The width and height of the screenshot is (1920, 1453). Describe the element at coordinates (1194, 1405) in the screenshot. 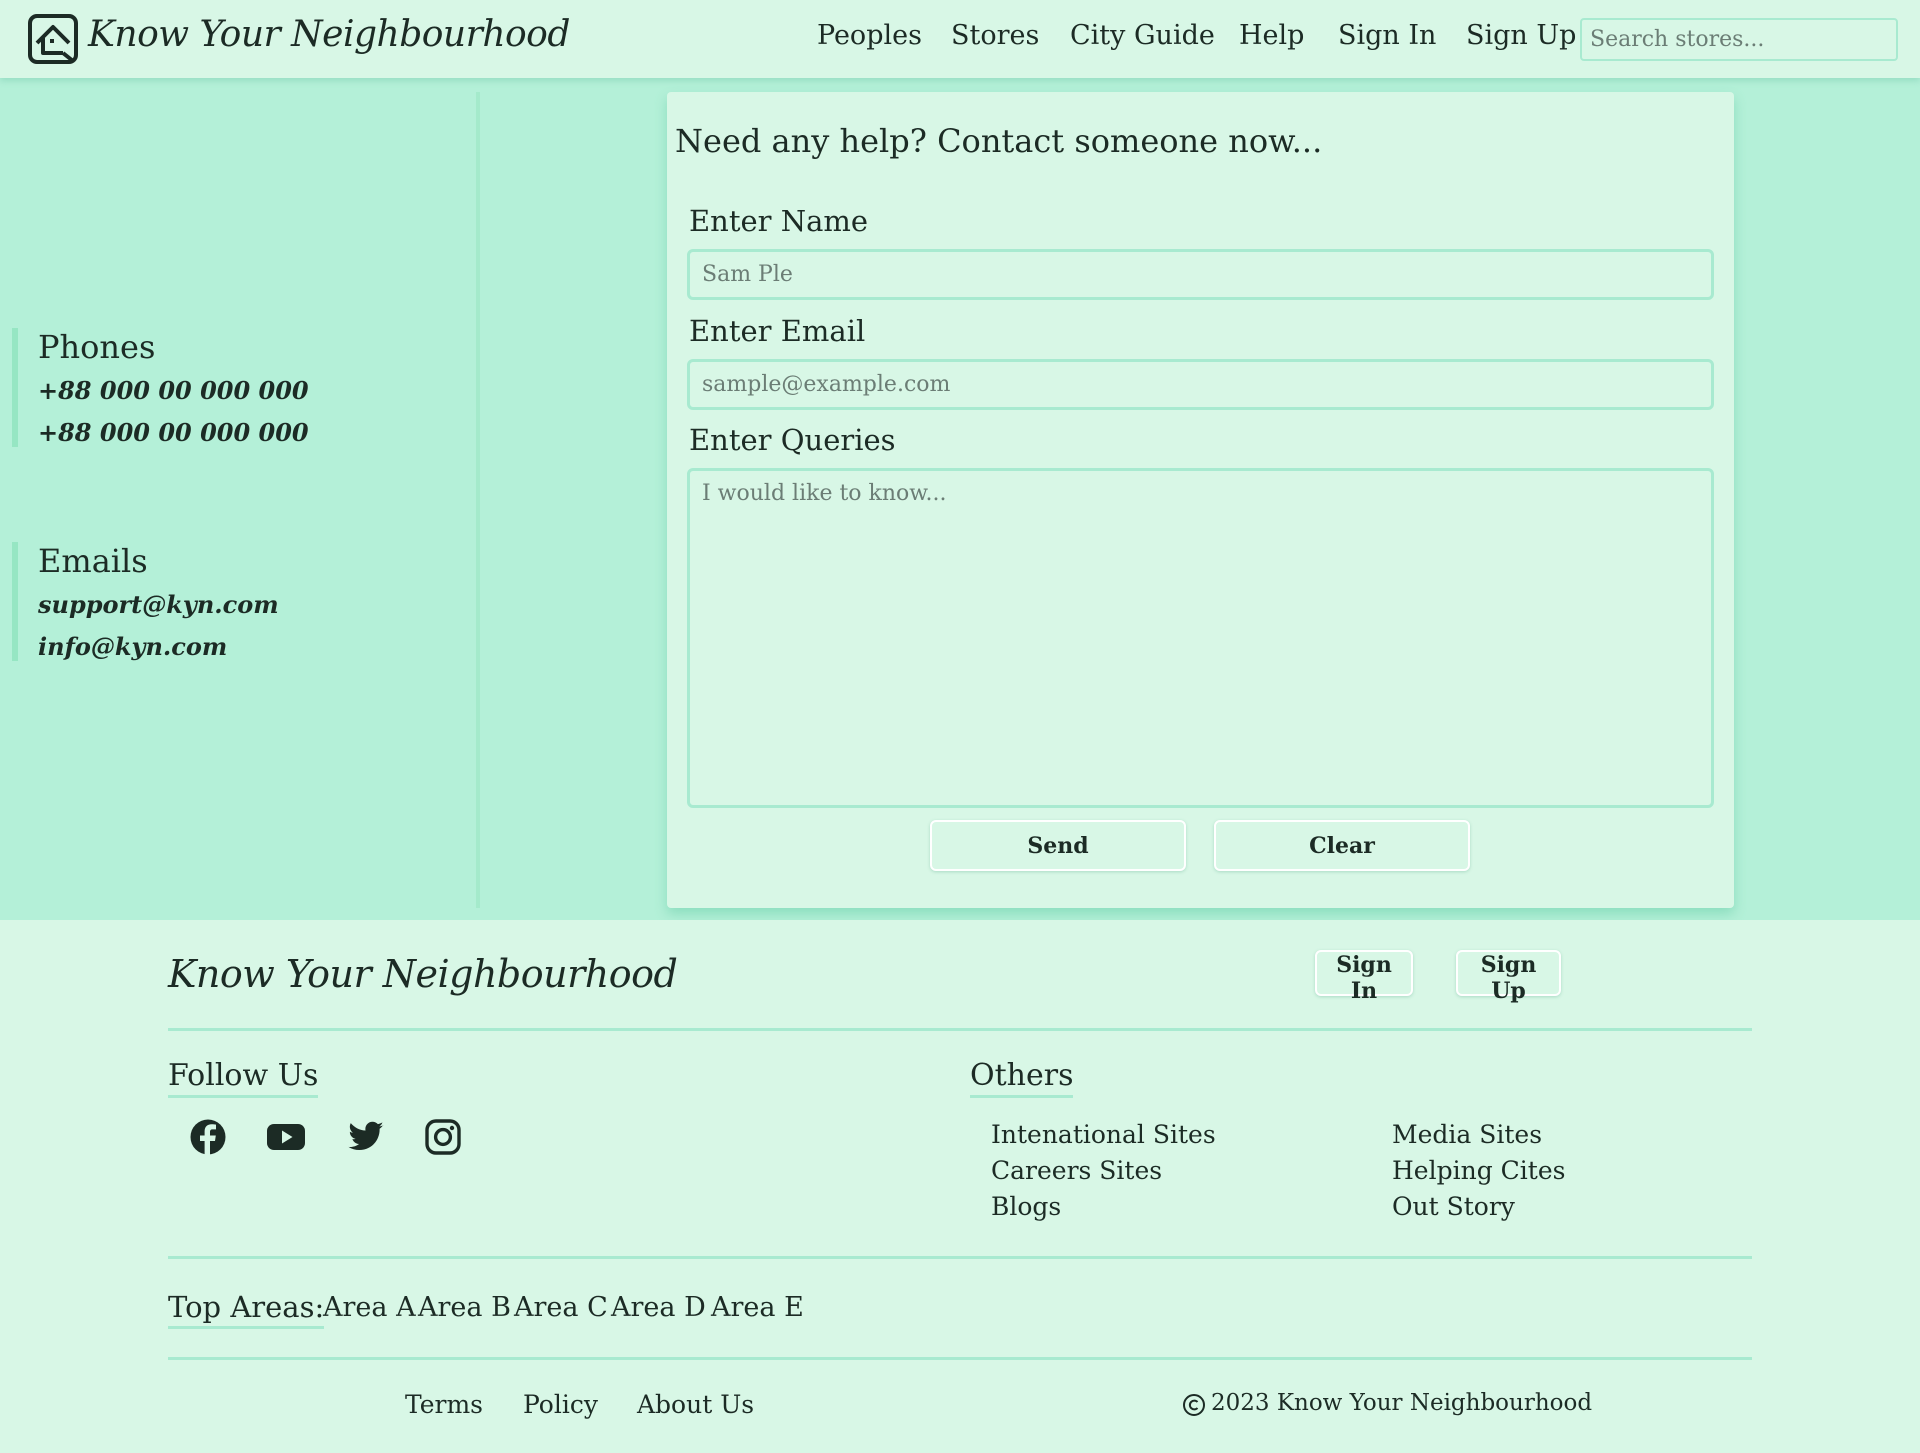

I see `copyright-icon` at that location.